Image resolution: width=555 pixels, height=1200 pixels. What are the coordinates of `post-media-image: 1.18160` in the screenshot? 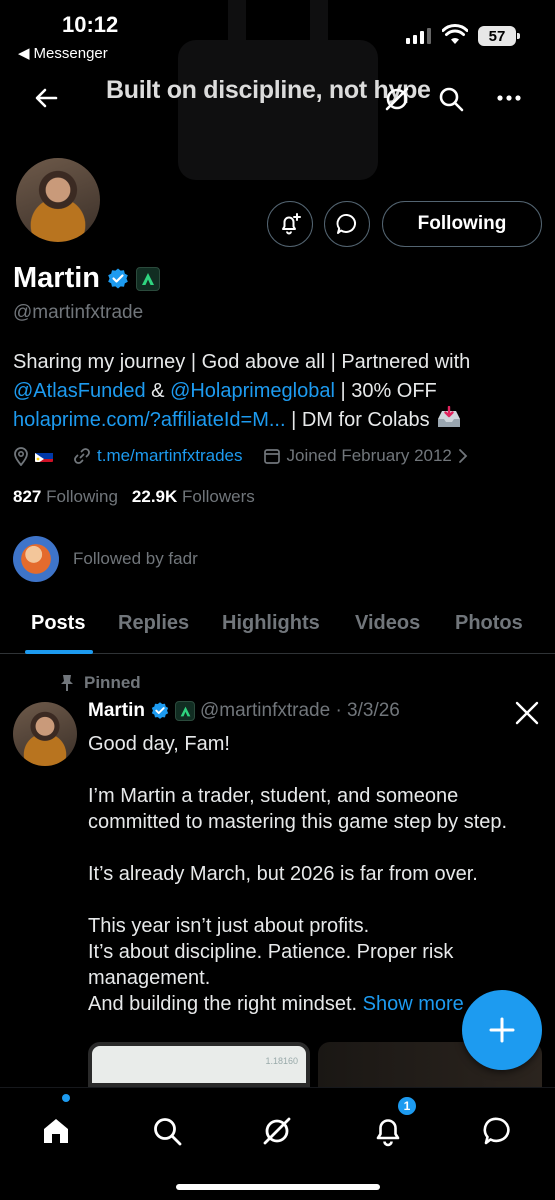 It's located at (199, 1064).